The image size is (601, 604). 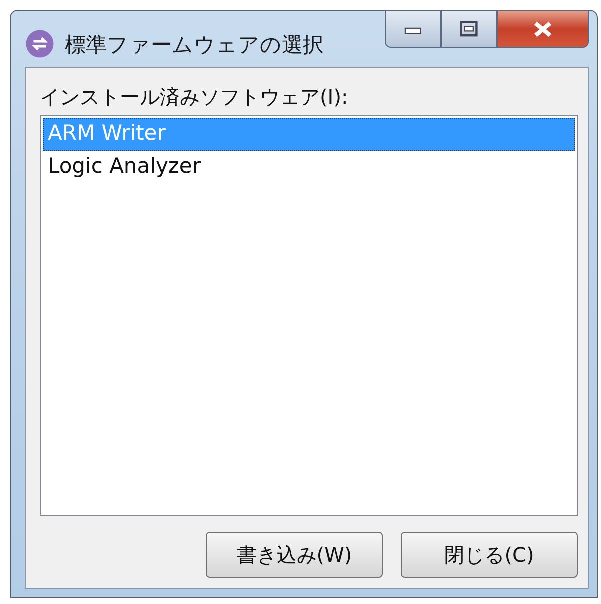 What do you see at coordinates (489, 555) in the screenshot?
I see `dialog-button: 閉じる(C)` at bounding box center [489, 555].